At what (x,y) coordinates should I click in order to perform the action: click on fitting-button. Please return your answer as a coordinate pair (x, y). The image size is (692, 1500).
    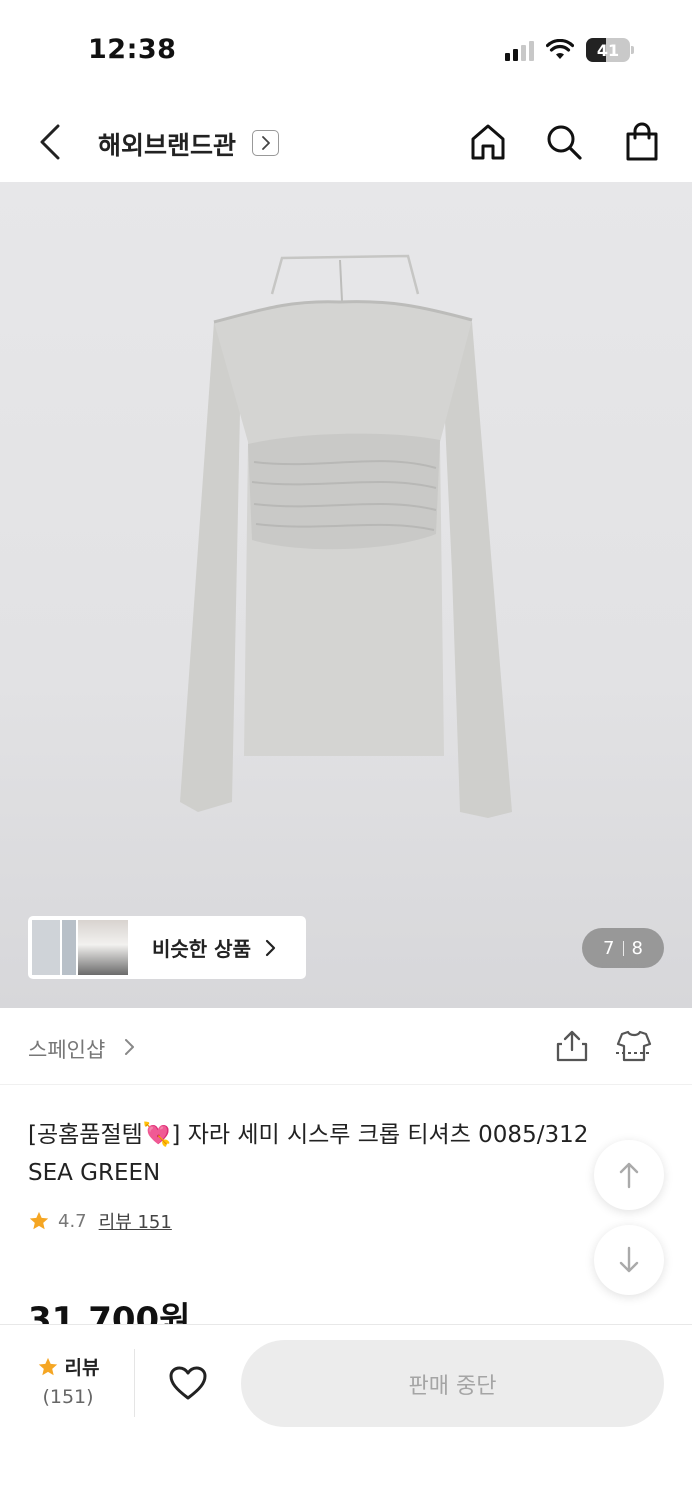
    Looking at the image, I should click on (634, 1046).